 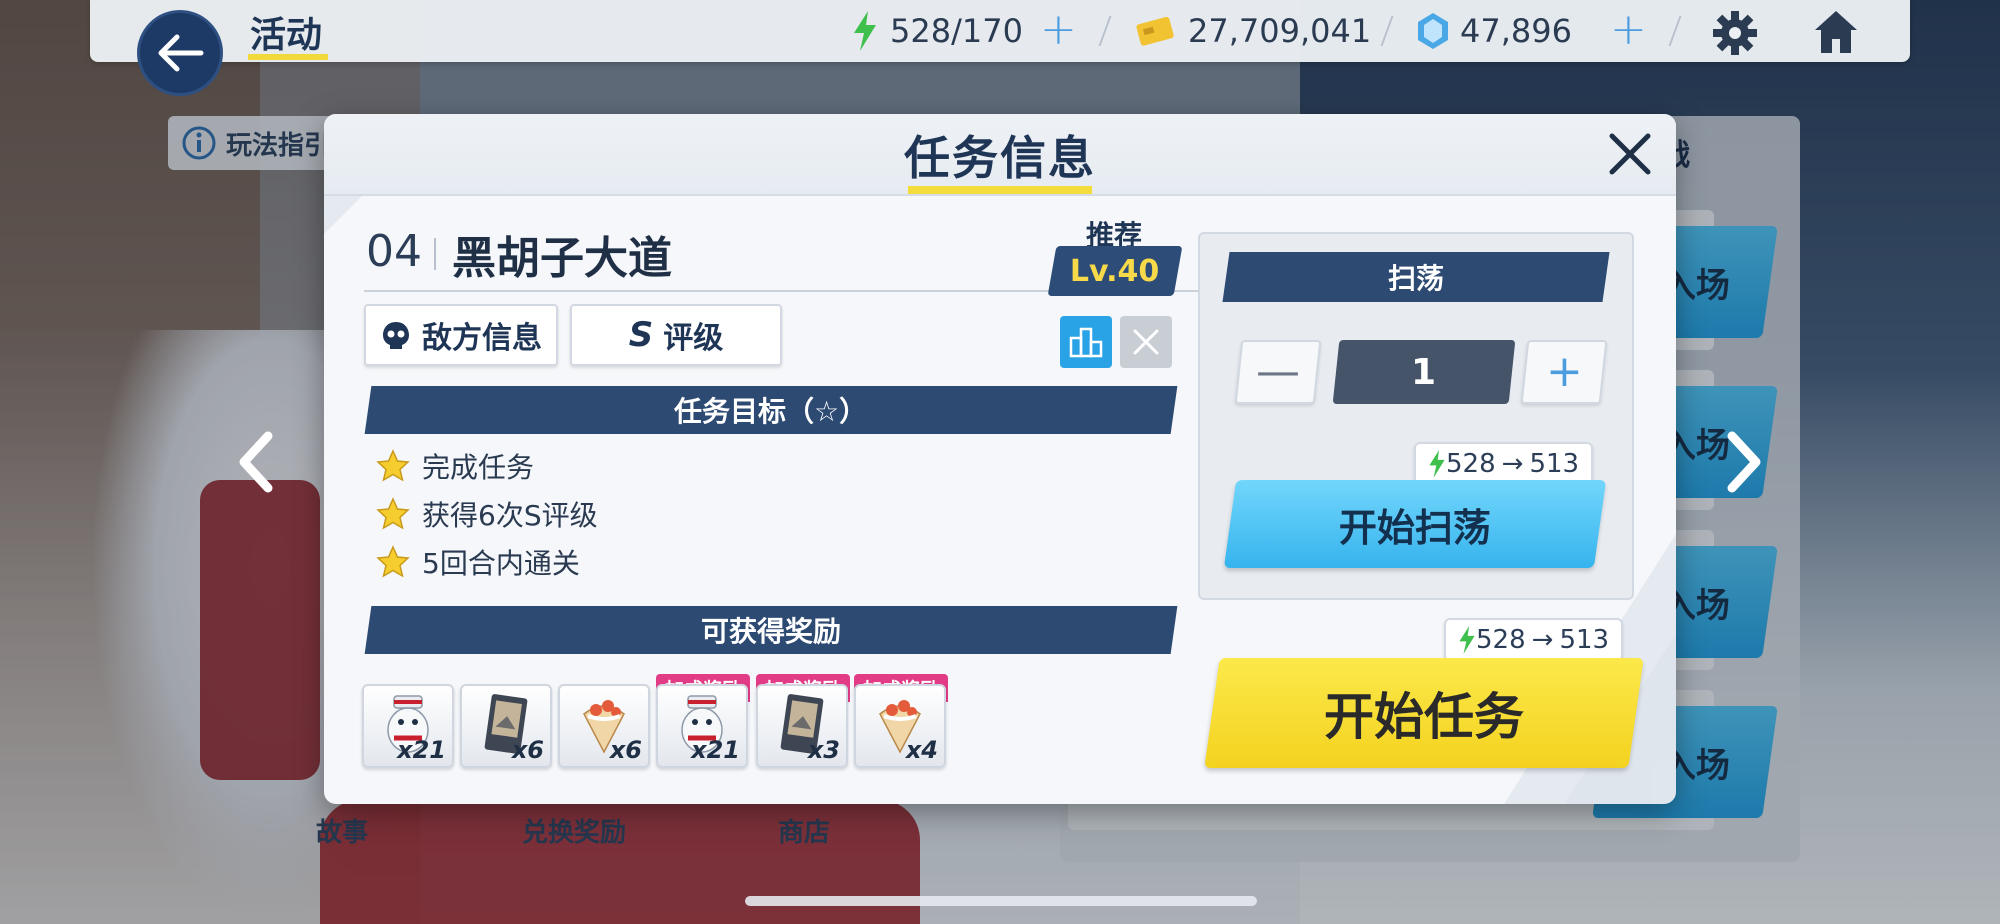 What do you see at coordinates (288, 57) in the screenshot?
I see `page-title-underline` at bounding box center [288, 57].